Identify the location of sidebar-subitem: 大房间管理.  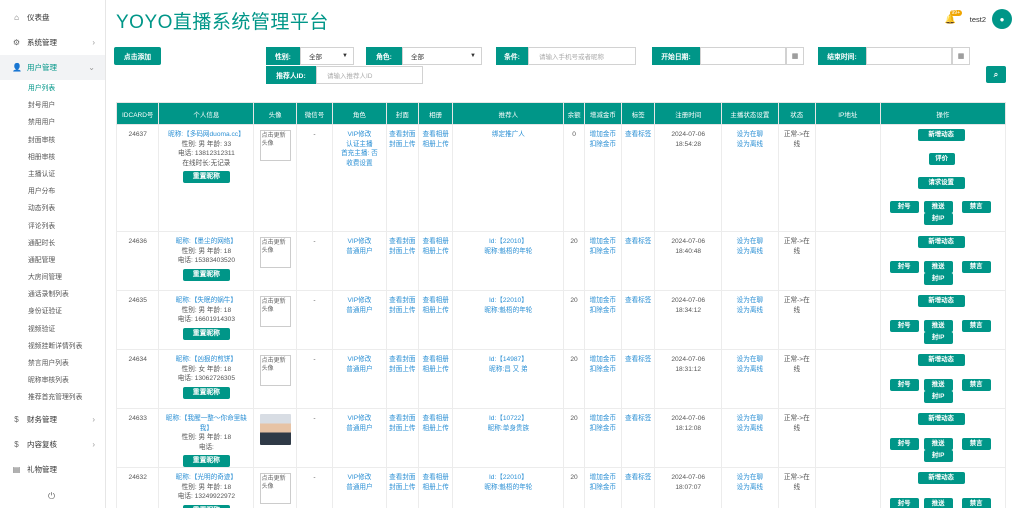
(52, 277).